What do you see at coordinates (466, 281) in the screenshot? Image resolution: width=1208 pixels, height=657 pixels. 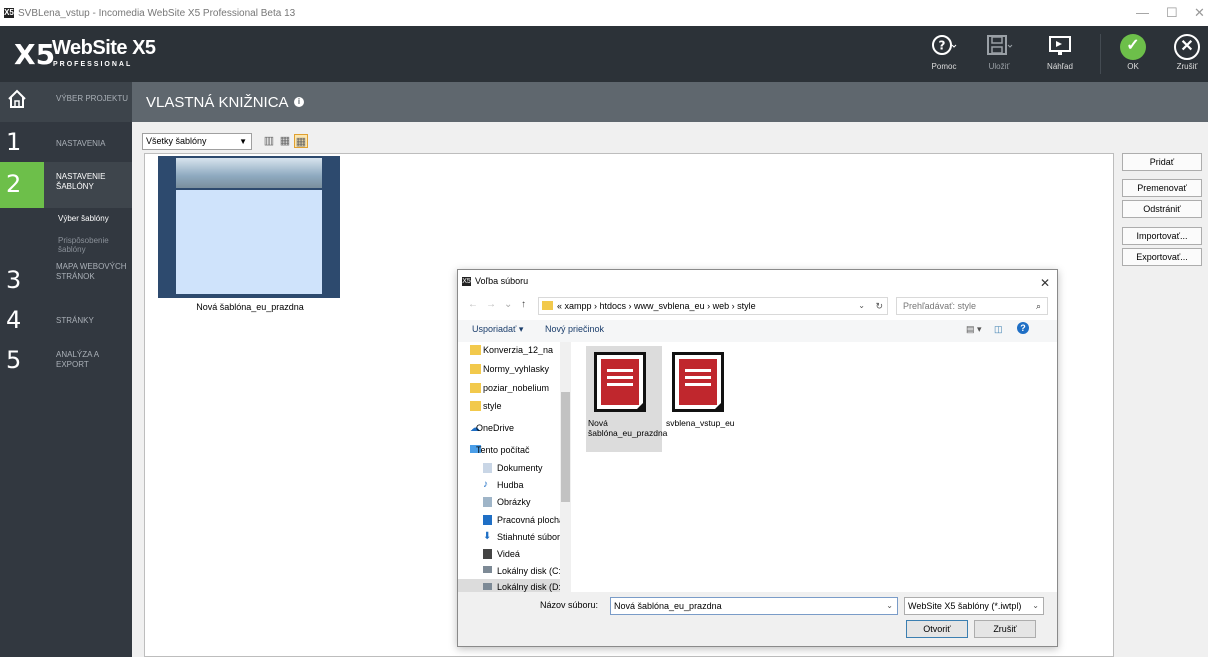 I see `dialog-app-icon: X5` at bounding box center [466, 281].